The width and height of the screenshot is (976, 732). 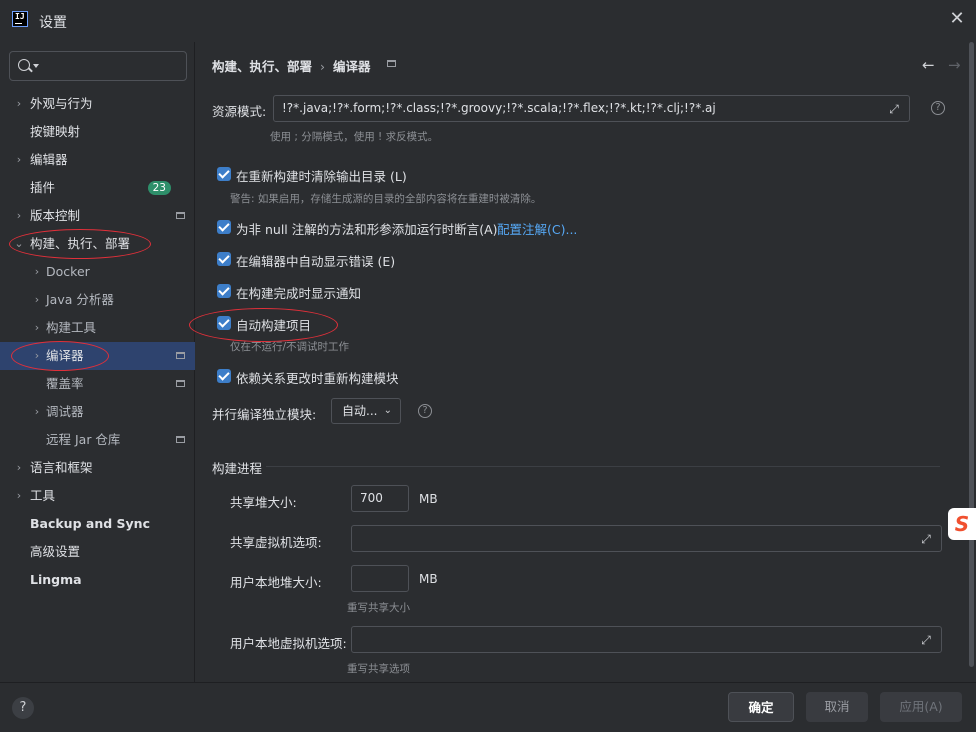 What do you see at coordinates (239, 111) in the screenshot?
I see `resource-patterns-label: 资源模式:` at bounding box center [239, 111].